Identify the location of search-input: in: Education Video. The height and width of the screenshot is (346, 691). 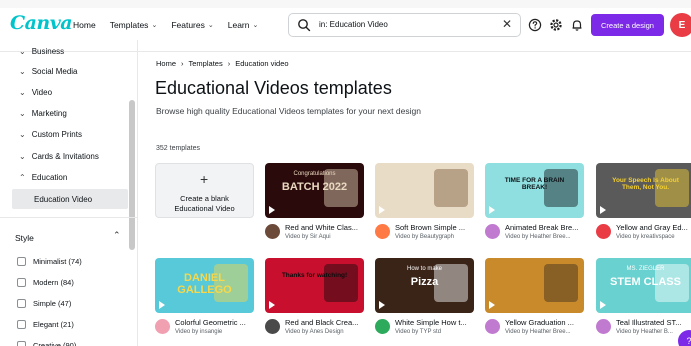
(353, 24).